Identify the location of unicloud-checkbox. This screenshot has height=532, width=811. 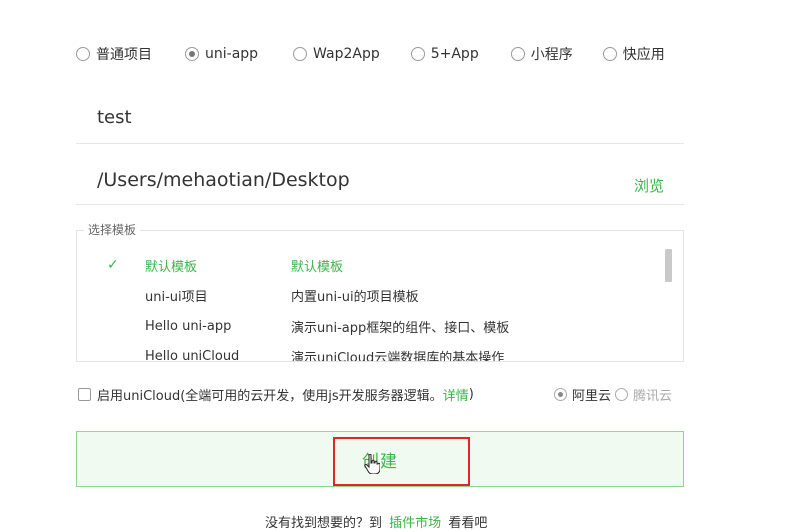
(84, 394).